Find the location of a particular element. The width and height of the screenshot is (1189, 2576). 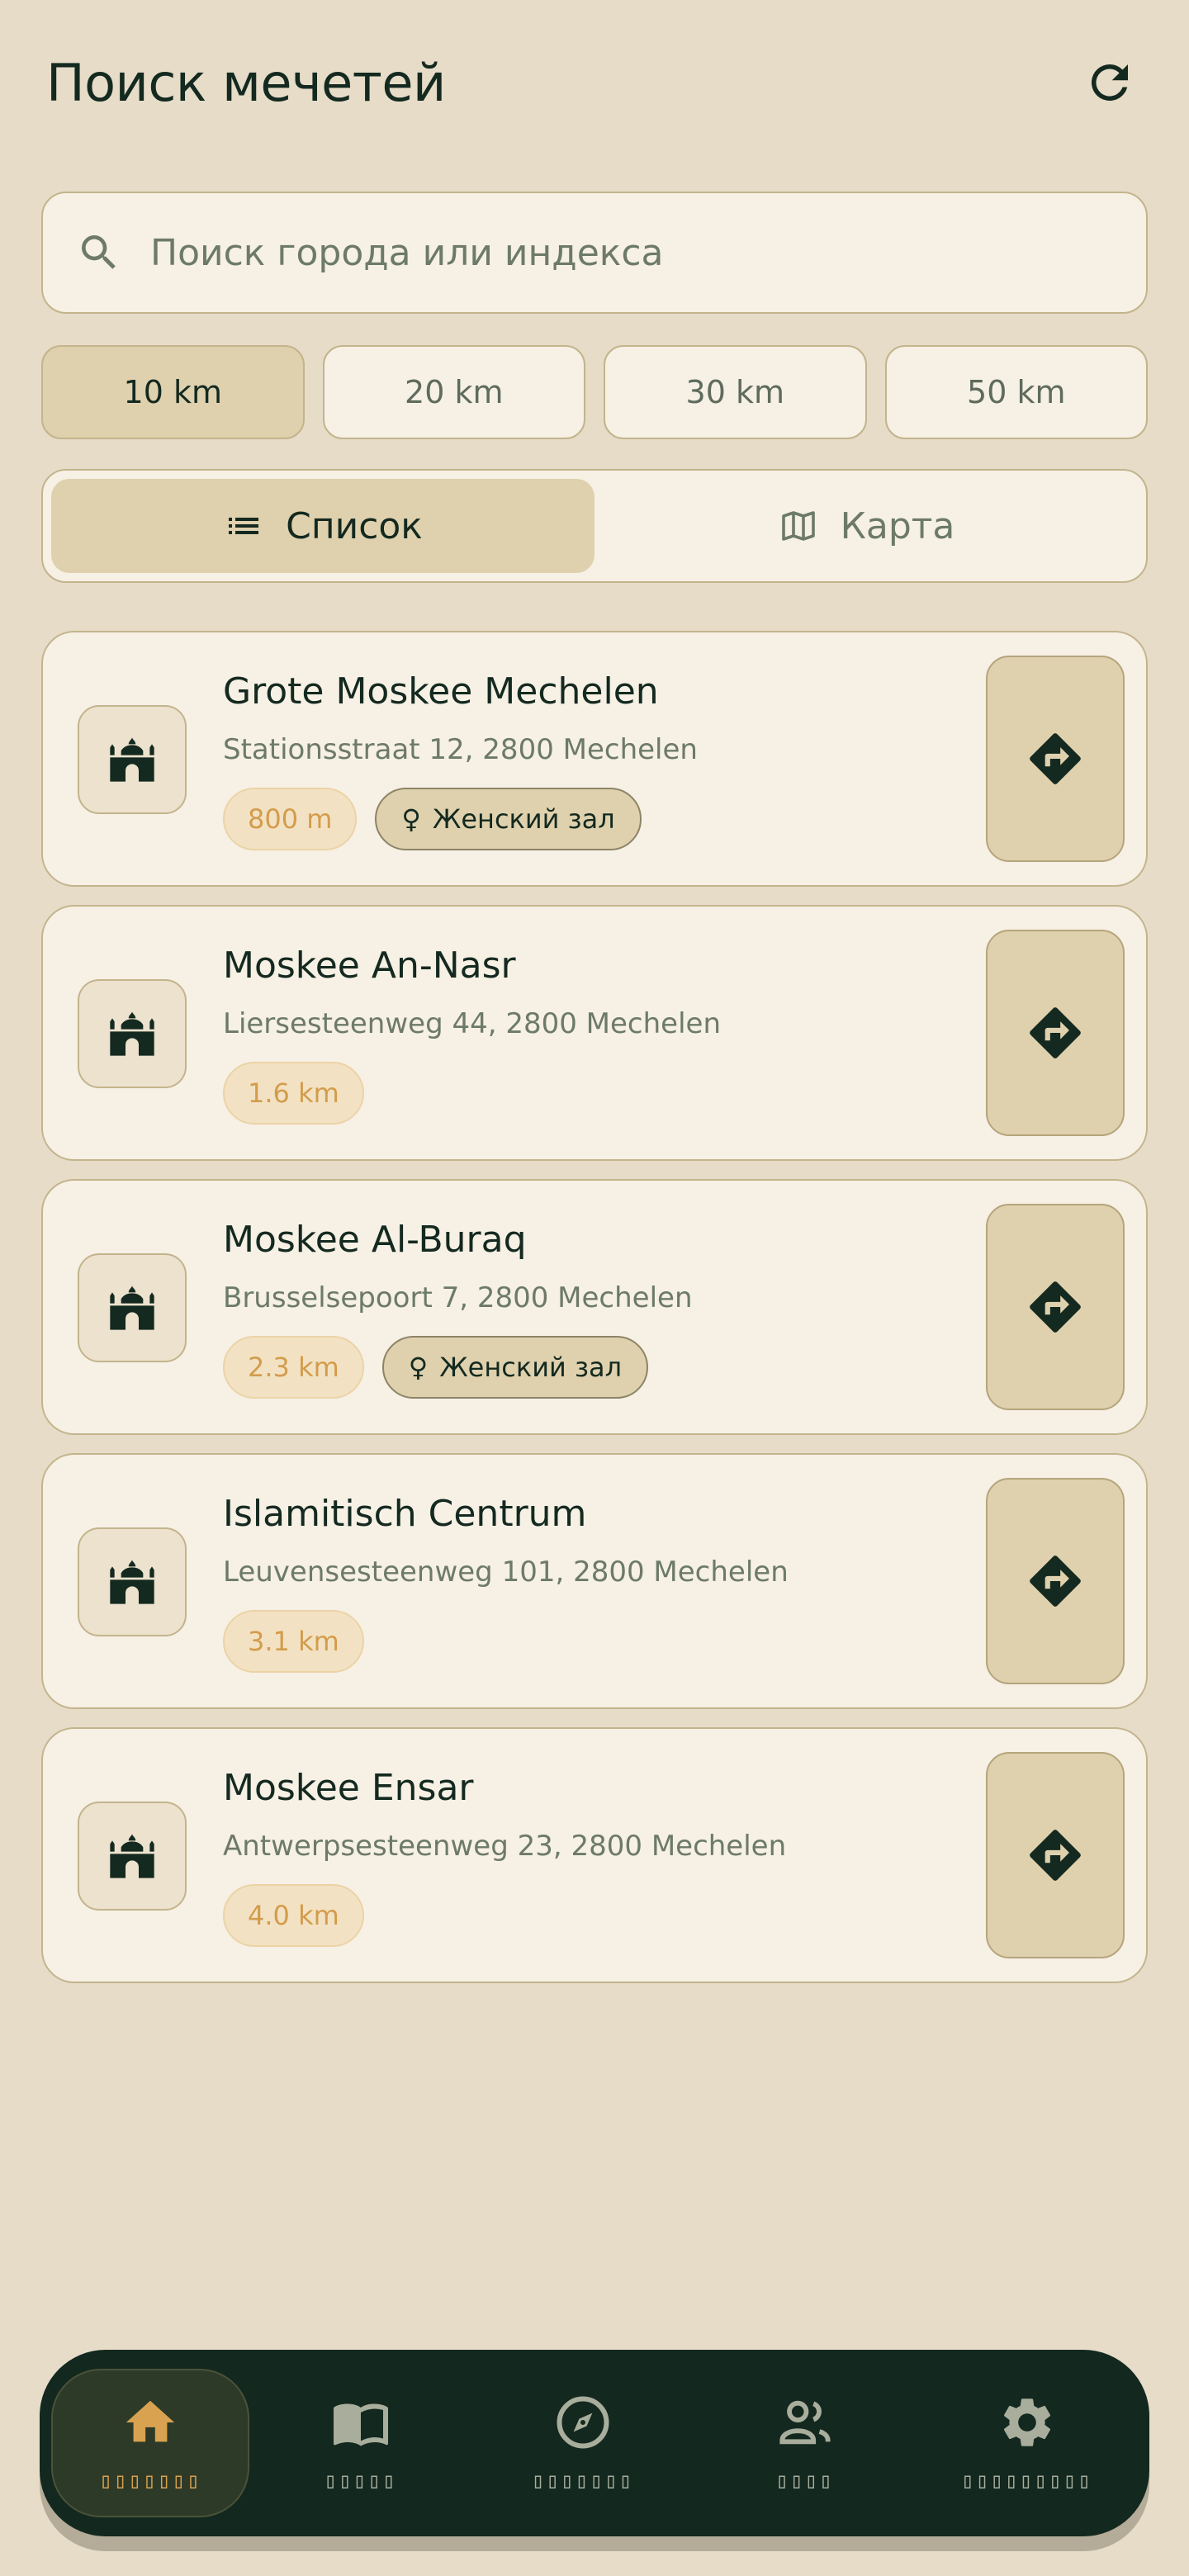

nav-home: ▯▯▯▯▯▯▯ is located at coordinates (150, 2443).